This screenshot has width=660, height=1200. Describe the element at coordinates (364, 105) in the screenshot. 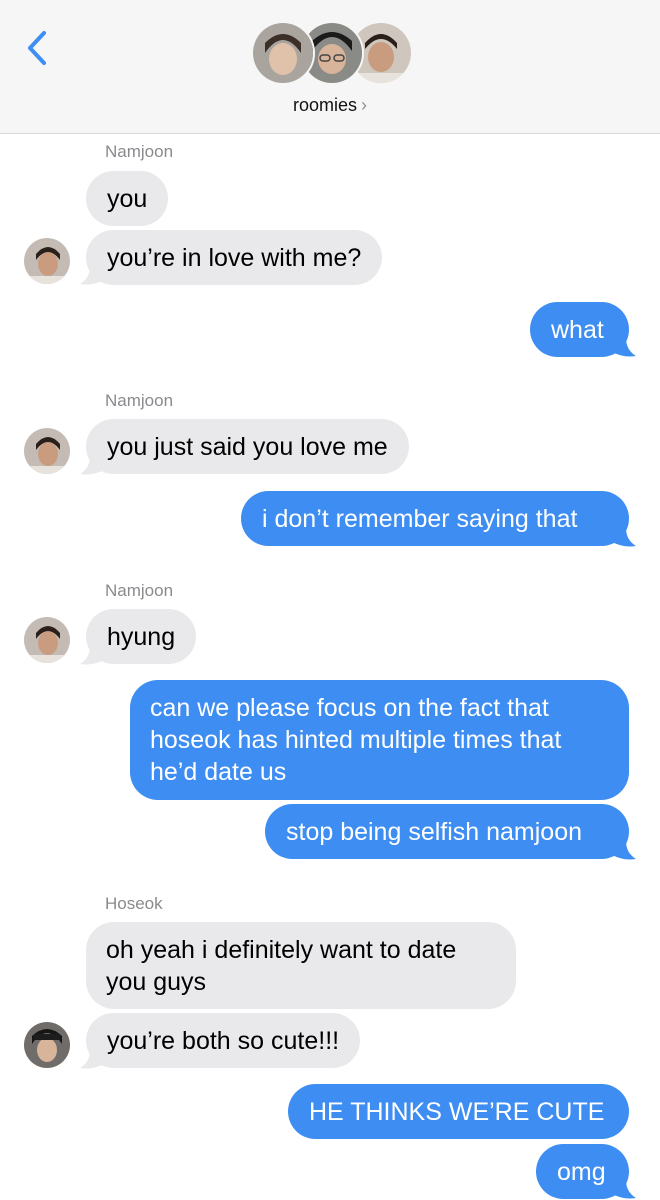

I see `chevron-right-icon: ›` at that location.